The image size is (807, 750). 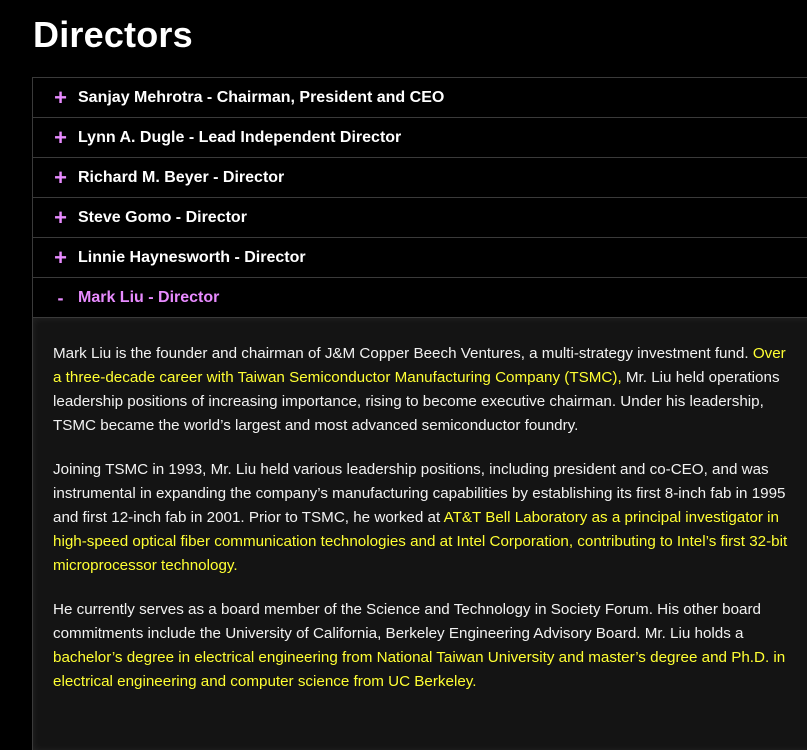 What do you see at coordinates (181, 178) in the screenshot?
I see `accordion-item-label: Richard M. Beyer - Director` at bounding box center [181, 178].